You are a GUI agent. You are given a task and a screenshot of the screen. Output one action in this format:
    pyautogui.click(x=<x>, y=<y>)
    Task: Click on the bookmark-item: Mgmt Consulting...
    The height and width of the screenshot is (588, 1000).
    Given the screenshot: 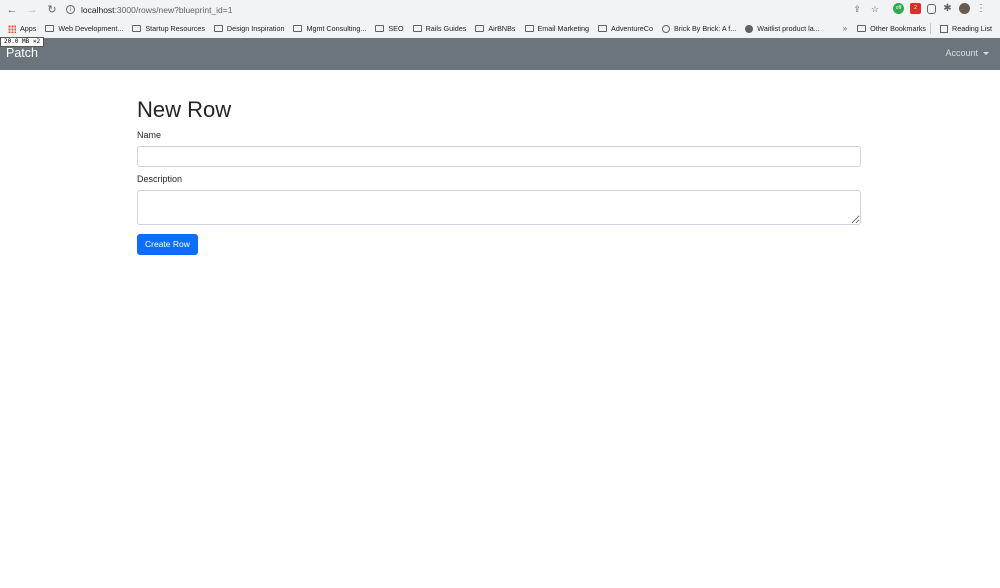 What is the action you would take?
    pyautogui.click(x=329, y=28)
    